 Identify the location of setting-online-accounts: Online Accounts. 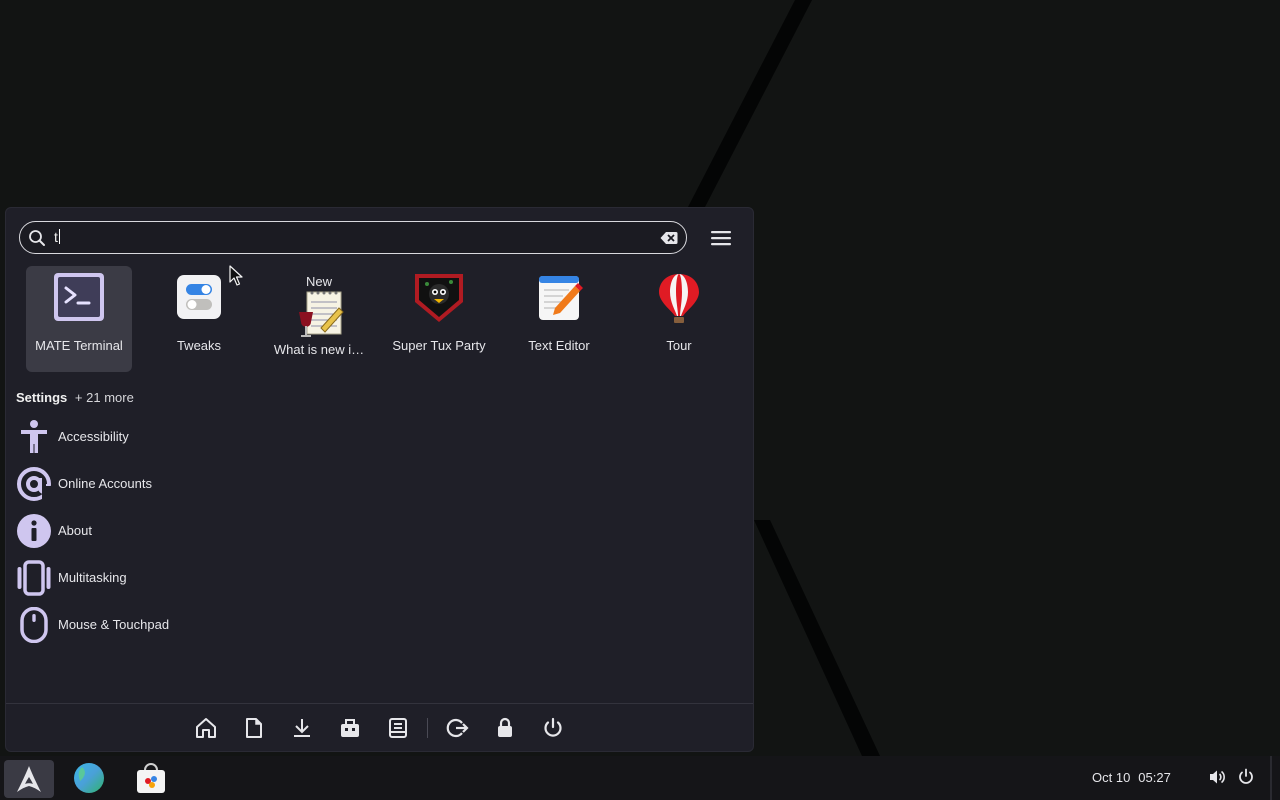
(166, 484).